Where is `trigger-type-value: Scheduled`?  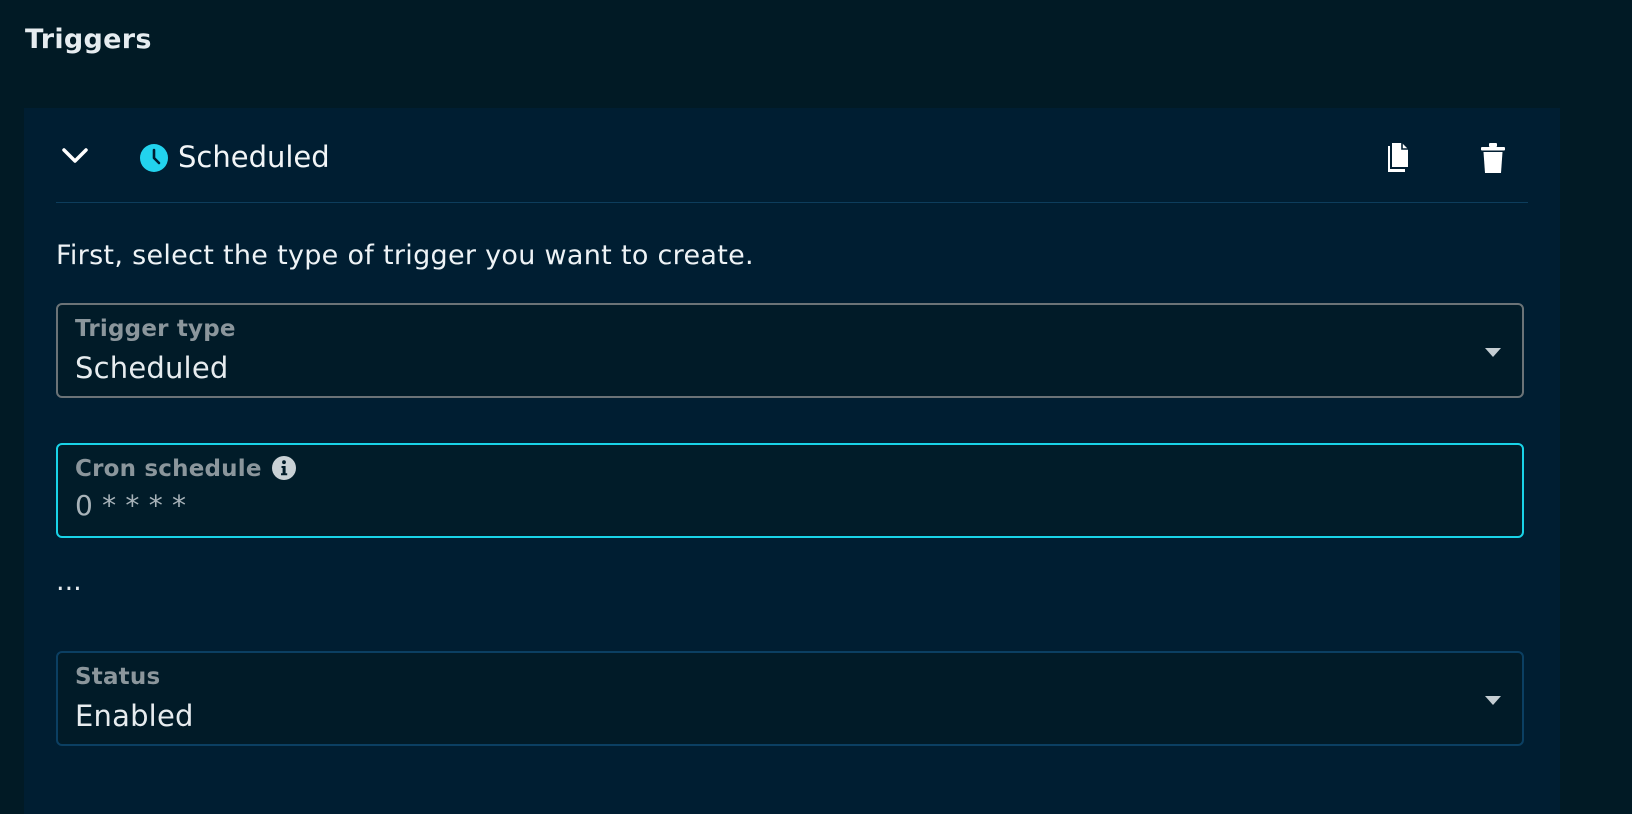 trigger-type-value: Scheduled is located at coordinates (152, 368).